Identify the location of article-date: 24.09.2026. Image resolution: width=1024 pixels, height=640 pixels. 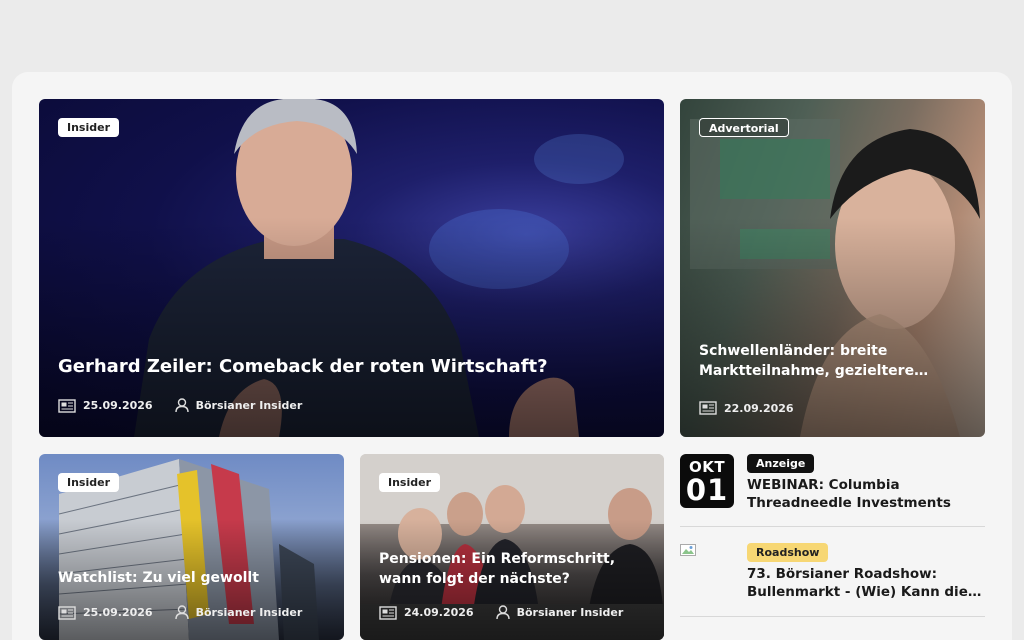
(439, 612).